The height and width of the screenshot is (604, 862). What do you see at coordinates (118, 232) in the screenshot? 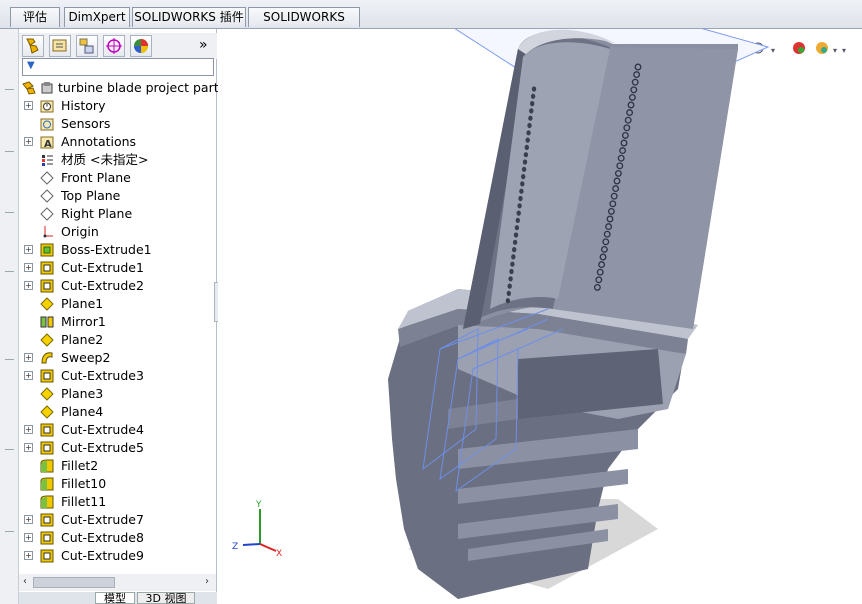
I see `tree-item-origin: Origin` at bounding box center [118, 232].